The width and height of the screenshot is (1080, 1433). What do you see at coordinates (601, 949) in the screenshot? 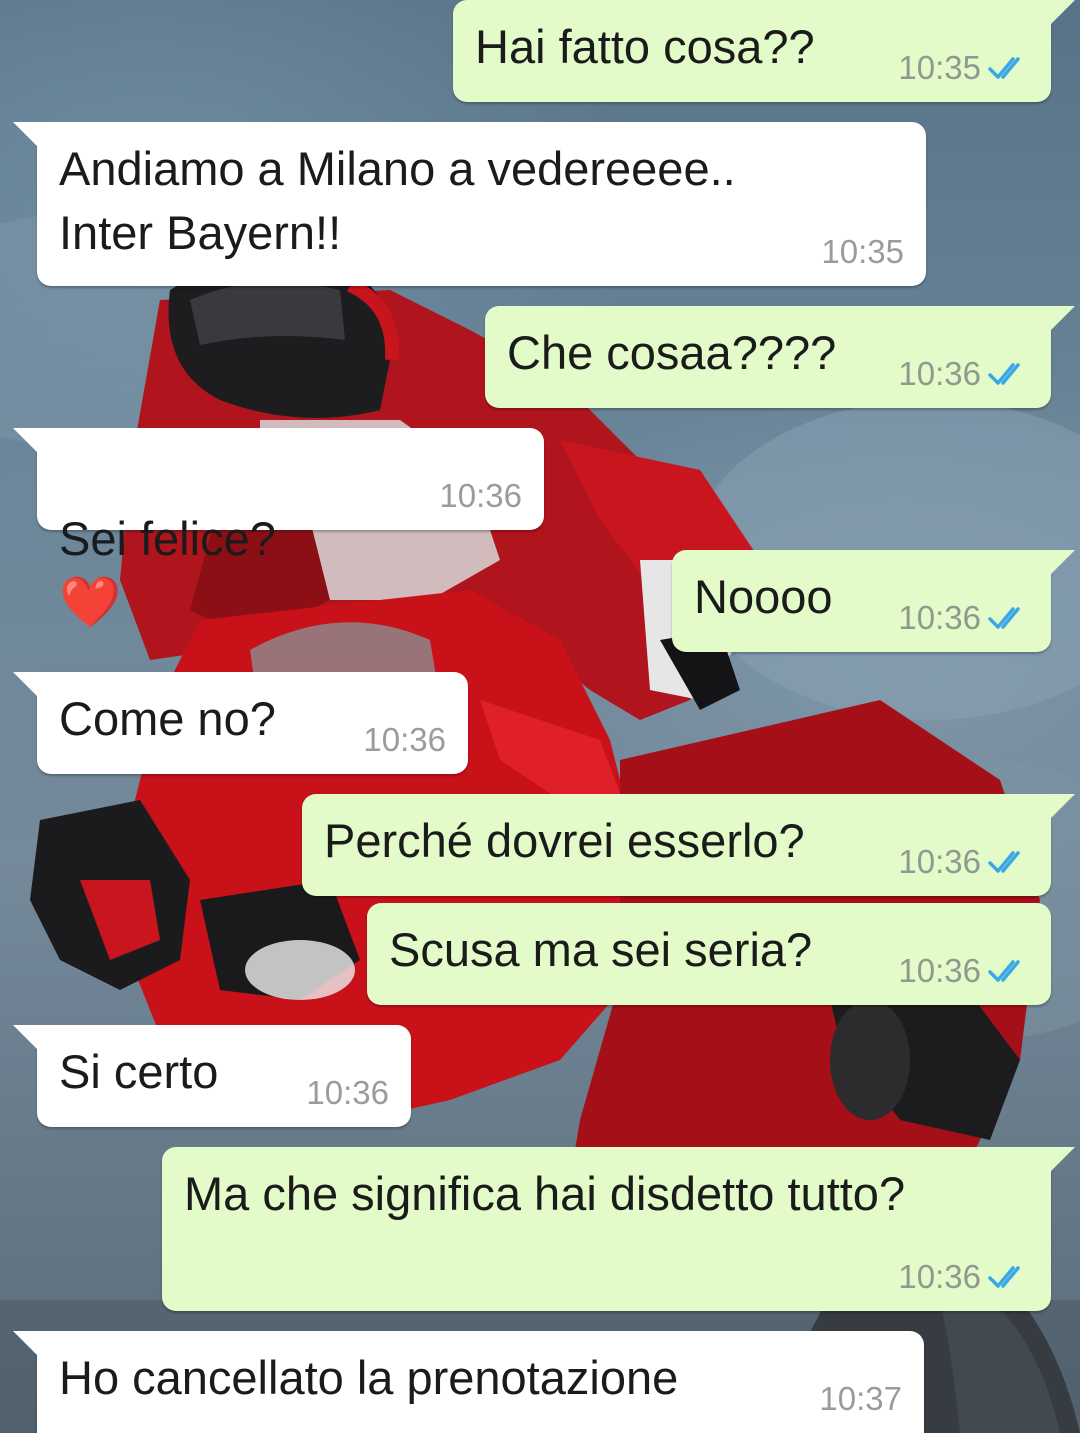
I see `message-text: Scusa ma sei seria?` at bounding box center [601, 949].